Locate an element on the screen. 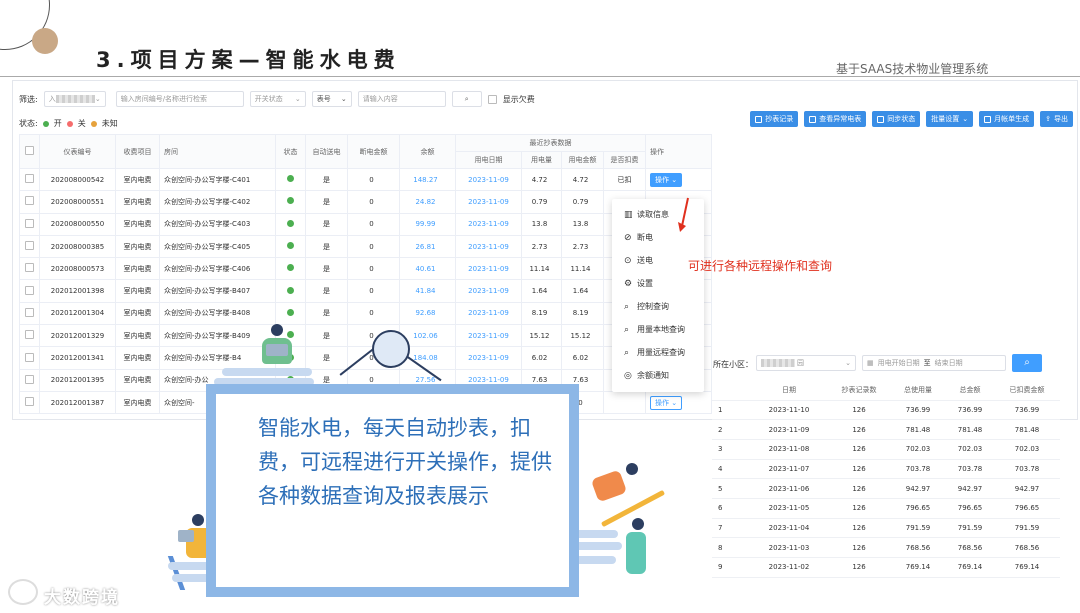 The height and width of the screenshot is (613, 1080). status-legend: 状态: 开 关 未知 is located at coordinates (68, 123).